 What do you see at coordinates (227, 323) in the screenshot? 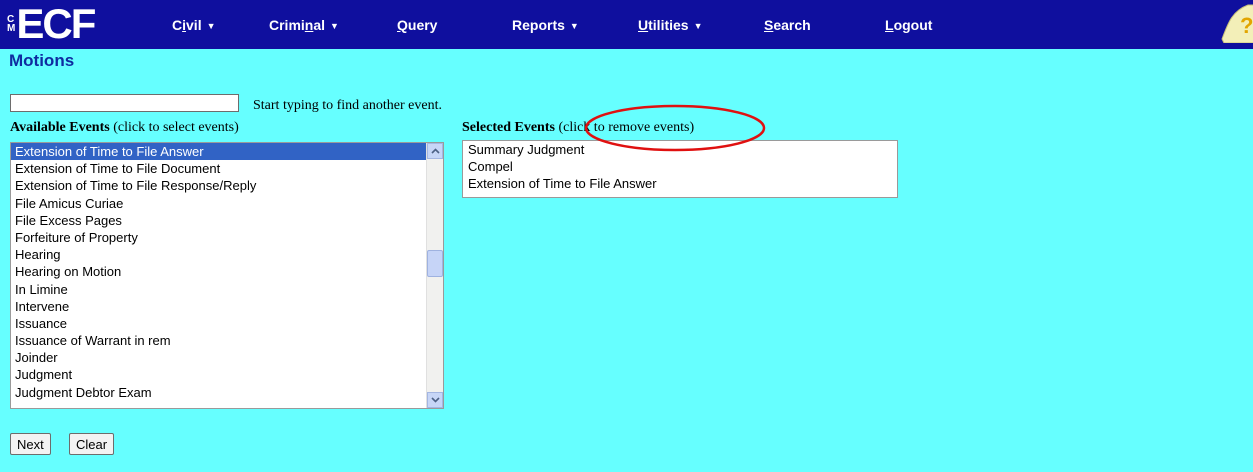
I see `available-event-option: Issuance` at bounding box center [227, 323].